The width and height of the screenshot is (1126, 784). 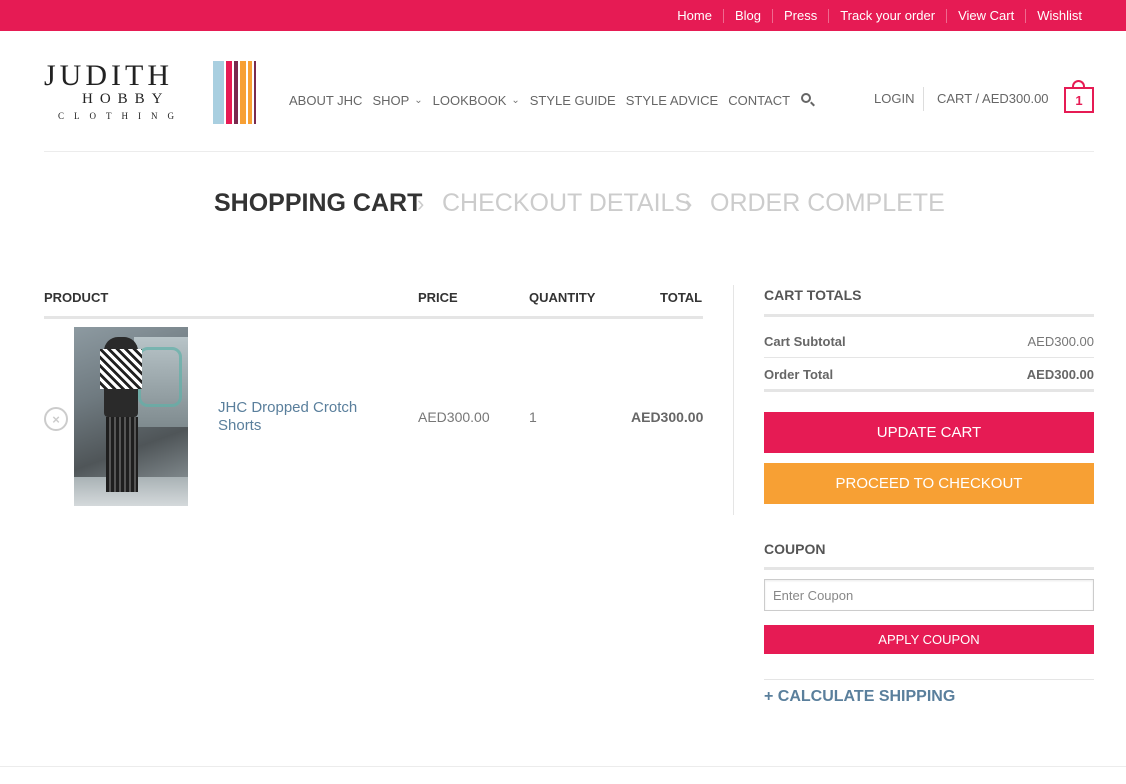 What do you see at coordinates (121, 116) in the screenshot?
I see `logo-line-3: CLOTHING` at bounding box center [121, 116].